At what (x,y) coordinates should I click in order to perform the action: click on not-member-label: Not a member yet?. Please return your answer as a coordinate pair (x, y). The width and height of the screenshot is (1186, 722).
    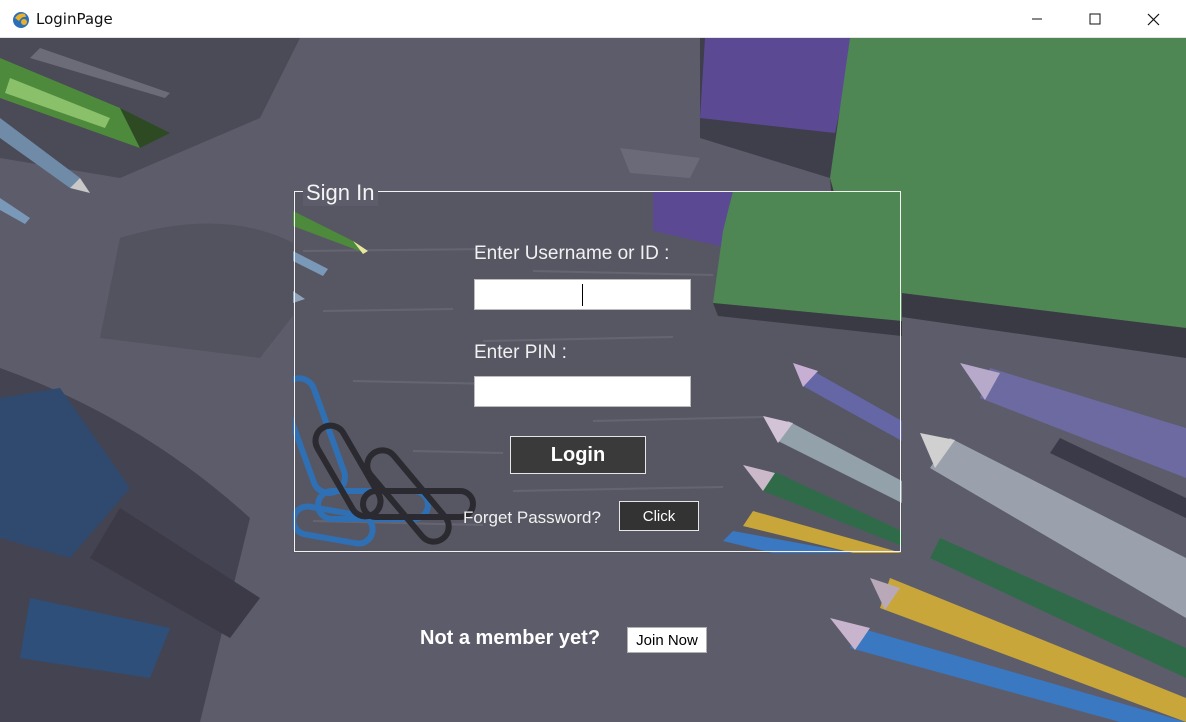
    Looking at the image, I should click on (510, 638).